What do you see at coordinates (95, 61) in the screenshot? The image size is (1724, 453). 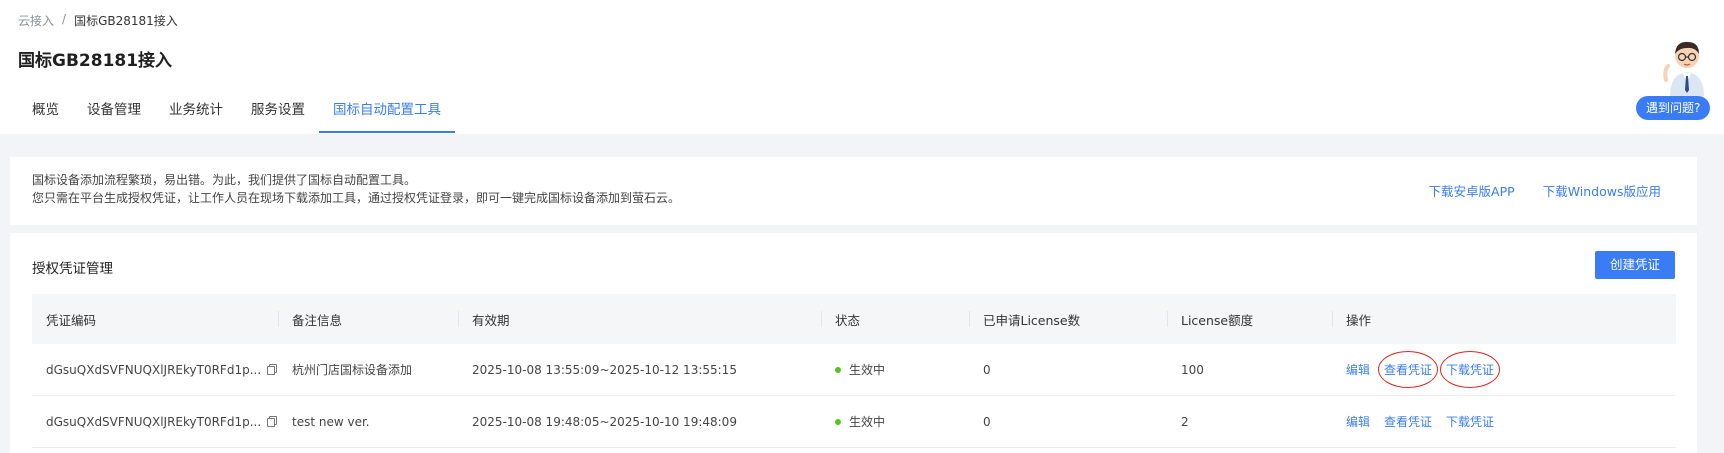 I see `page-title: 国标GB28181接入` at bounding box center [95, 61].